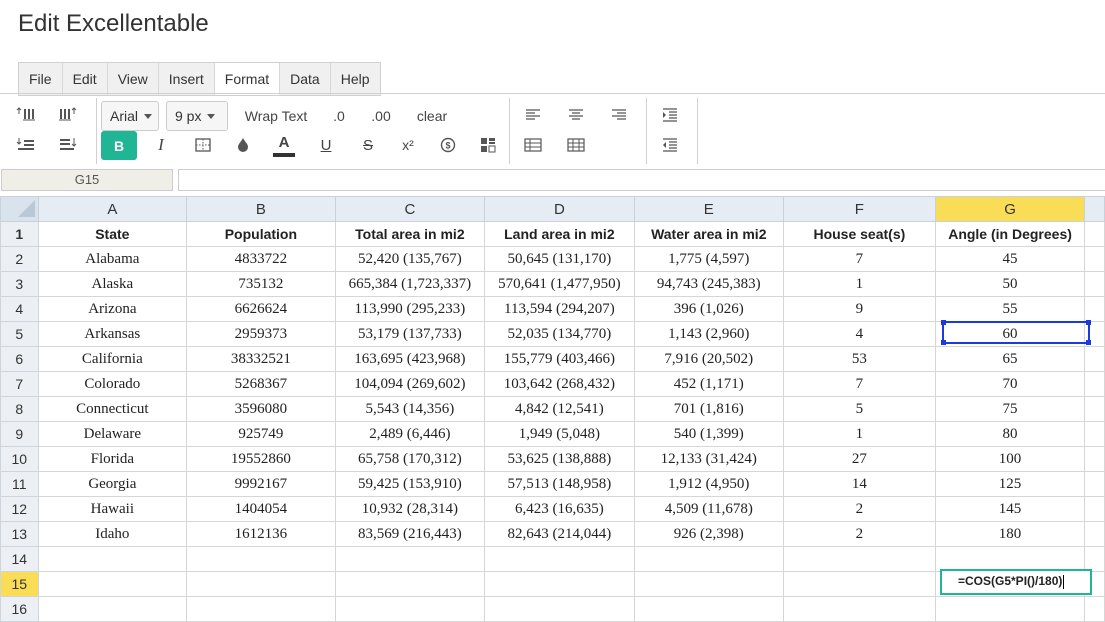 This screenshot has width=1105, height=622. Describe the element at coordinates (19, 559) in the screenshot. I see `row-header: 14` at that location.